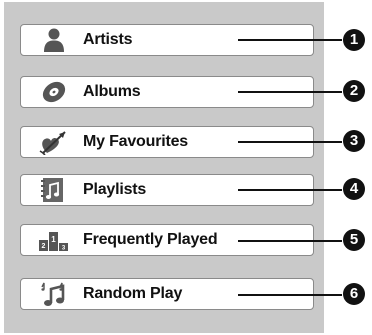 The height and width of the screenshot is (335, 372). Describe the element at coordinates (354, 189) in the screenshot. I see `callout-number: 4` at that location.